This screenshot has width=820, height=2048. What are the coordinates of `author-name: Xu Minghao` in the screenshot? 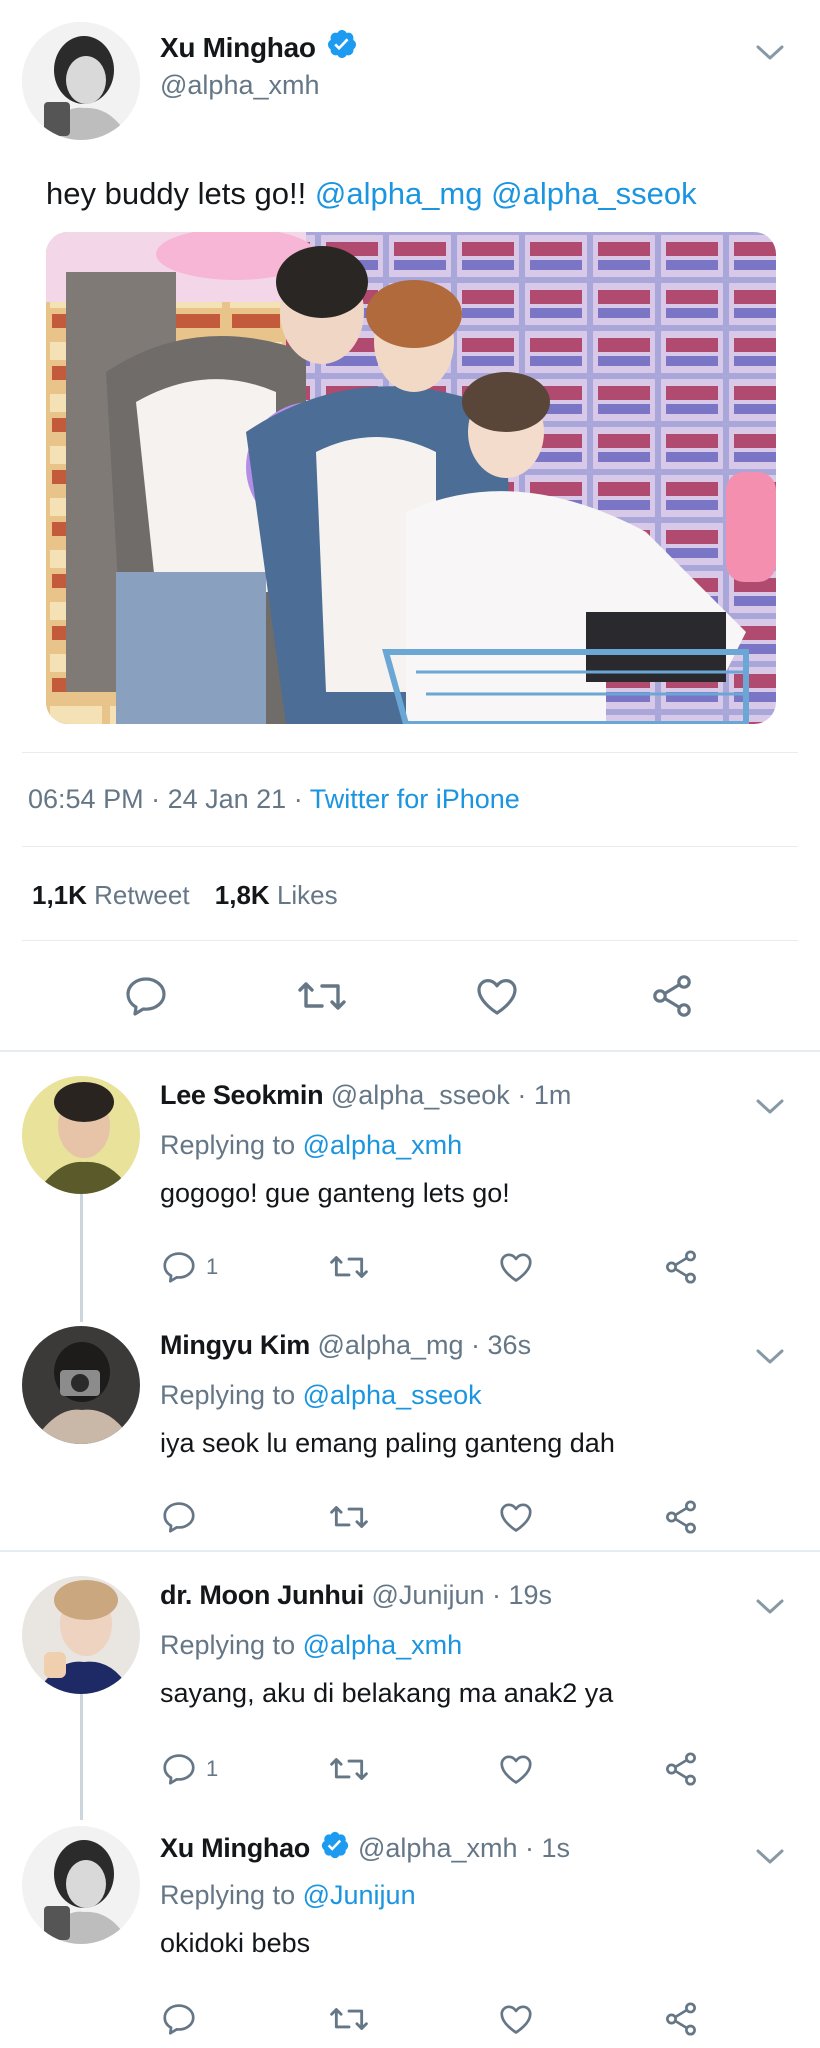 It's located at (238, 48).